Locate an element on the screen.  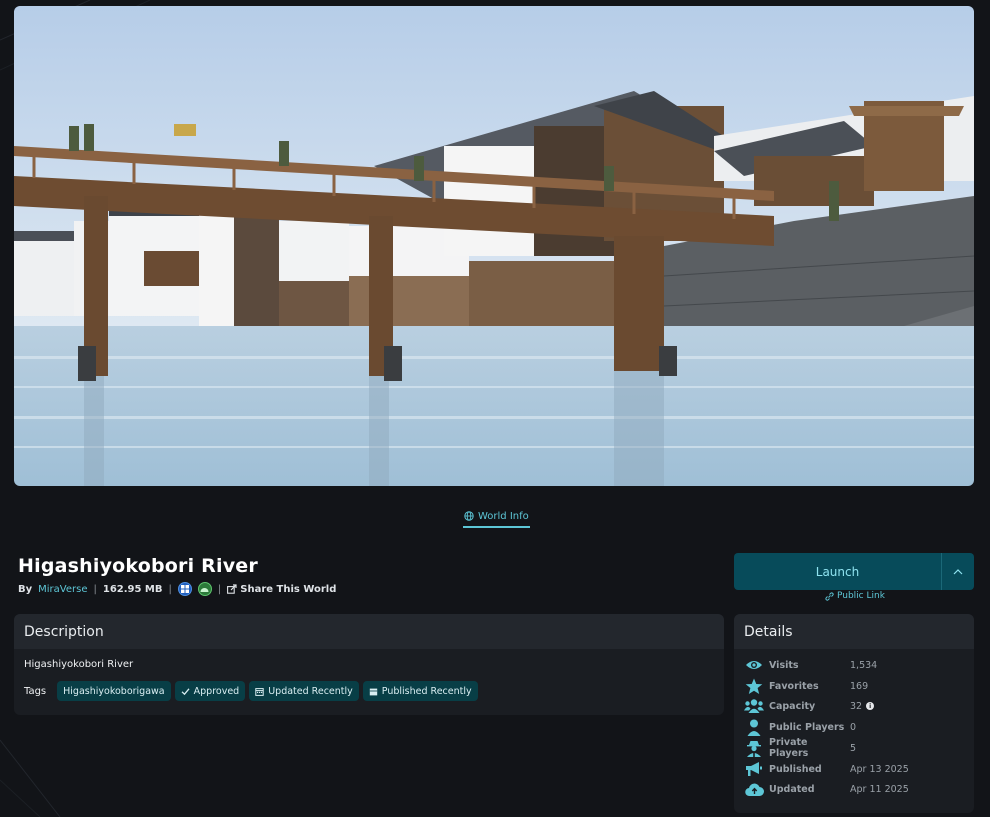
tag-higashiyokoborigawa: Higashiyokoborigawa is located at coordinates (114, 691).